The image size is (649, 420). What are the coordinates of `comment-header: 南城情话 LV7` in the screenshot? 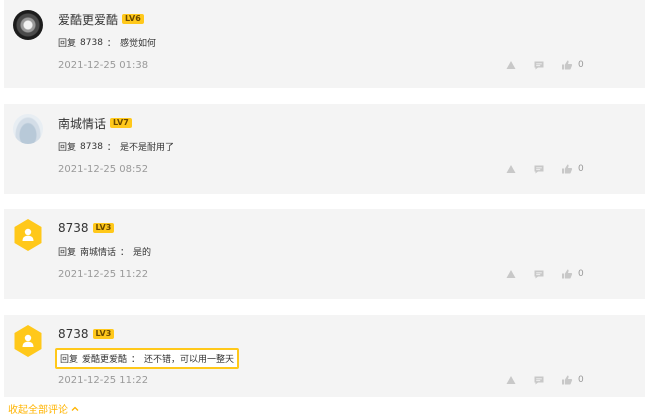 It's located at (95, 123).